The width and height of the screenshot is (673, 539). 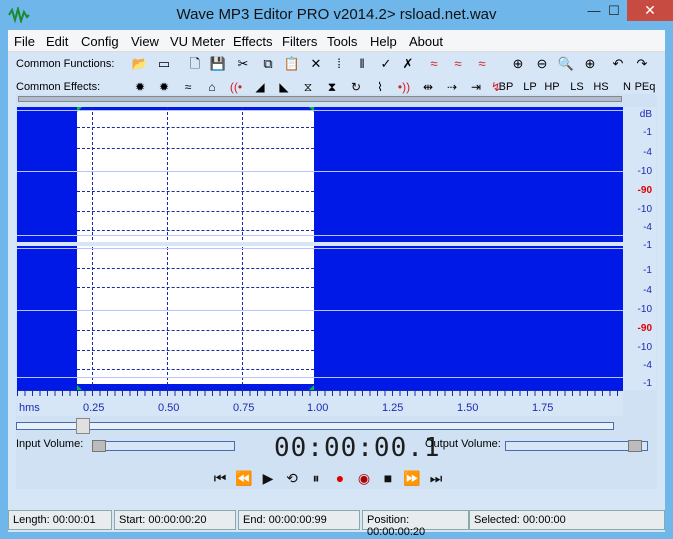 What do you see at coordinates (268, 478) in the screenshot?
I see `play-icon: ▶` at bounding box center [268, 478].